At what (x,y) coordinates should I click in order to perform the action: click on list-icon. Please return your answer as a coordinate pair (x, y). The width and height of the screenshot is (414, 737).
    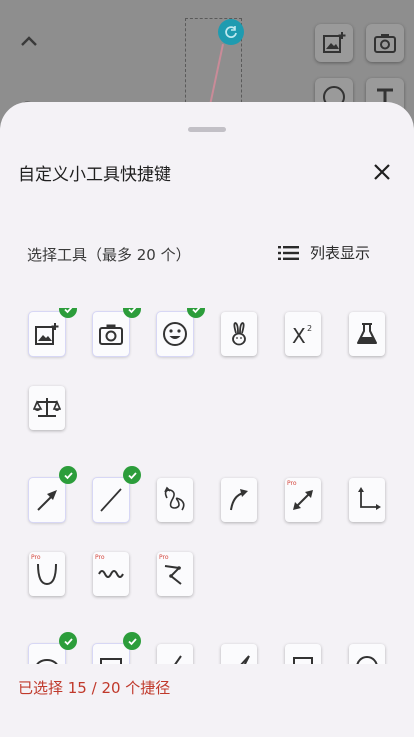
    Looking at the image, I should click on (288, 252).